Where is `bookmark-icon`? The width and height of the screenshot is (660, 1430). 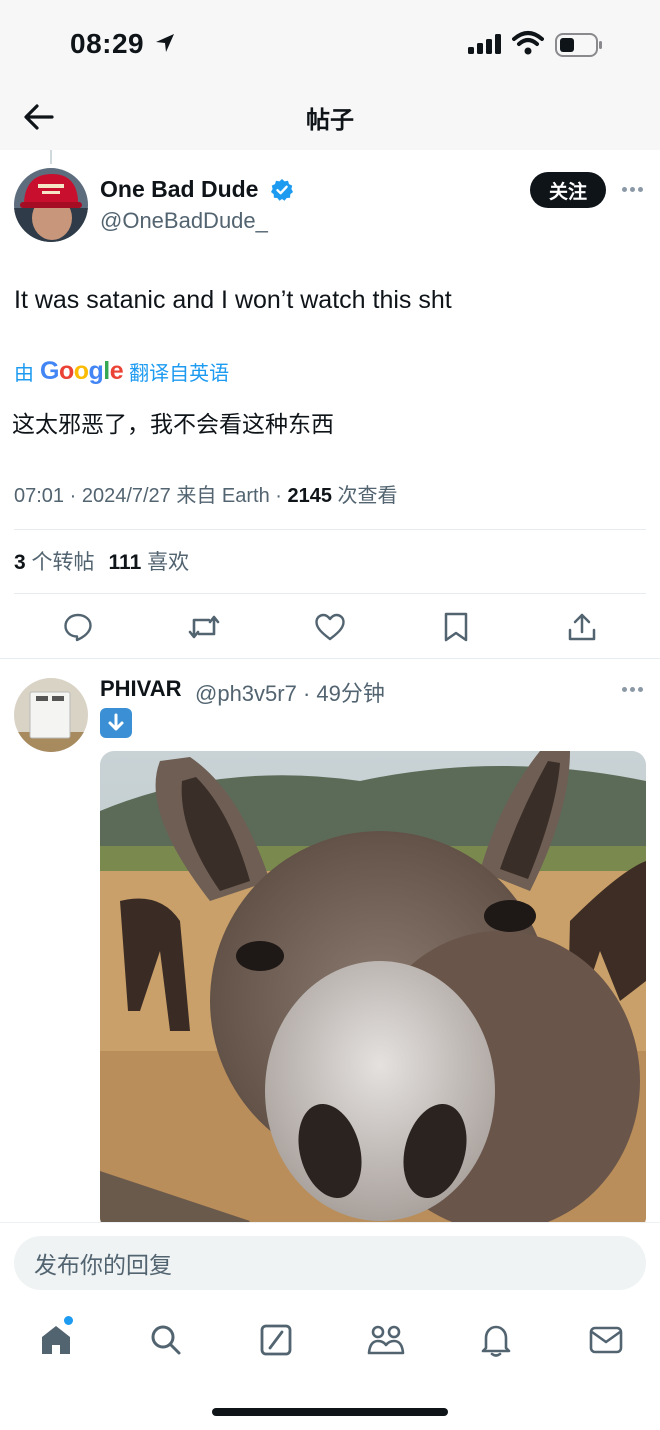
bookmark-icon is located at coordinates (456, 627).